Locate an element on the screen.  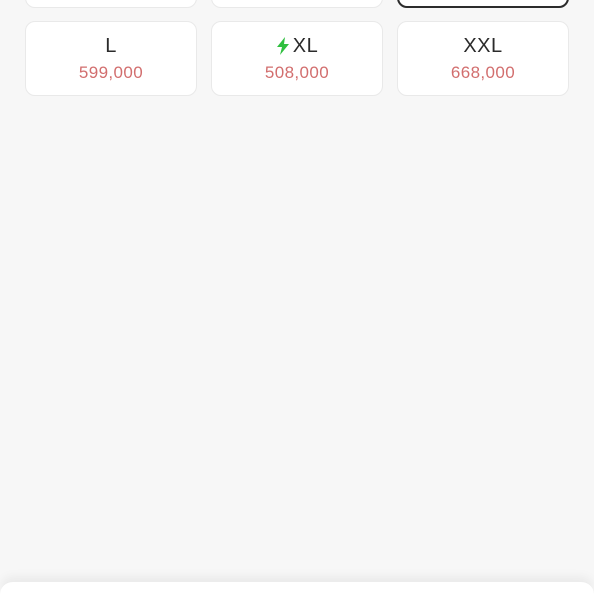
size-option-label: XL is located at coordinates (297, 46).